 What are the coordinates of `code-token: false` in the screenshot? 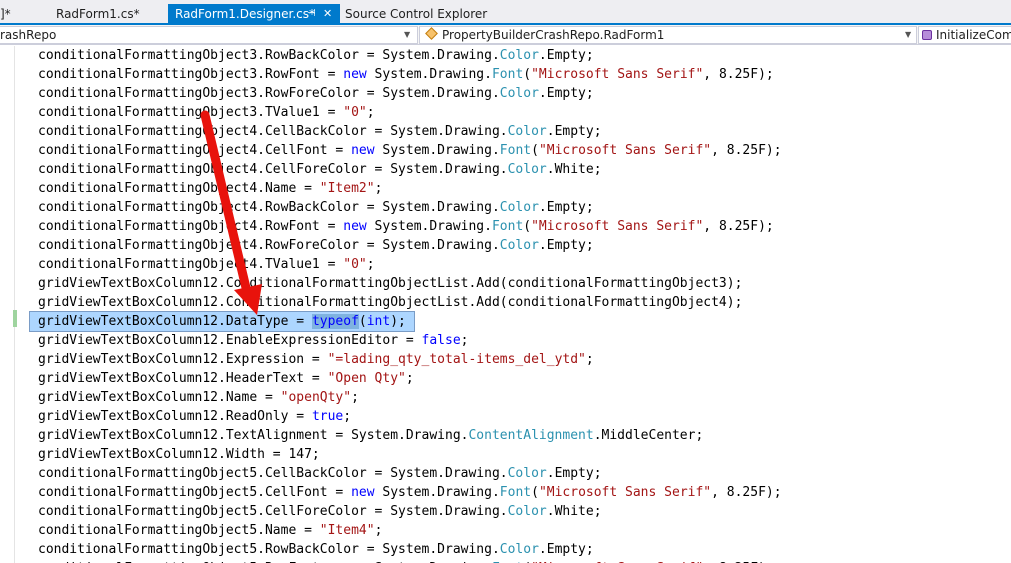 It's located at (441, 340).